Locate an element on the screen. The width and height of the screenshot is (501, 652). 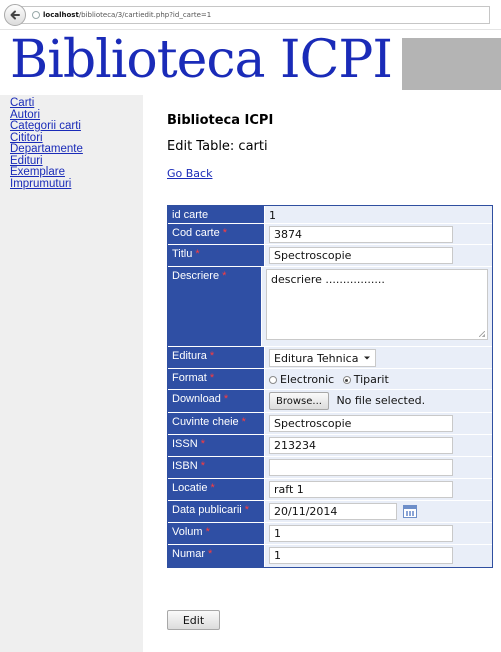
banner: Biblioteca ICPI is located at coordinates (255, 60).